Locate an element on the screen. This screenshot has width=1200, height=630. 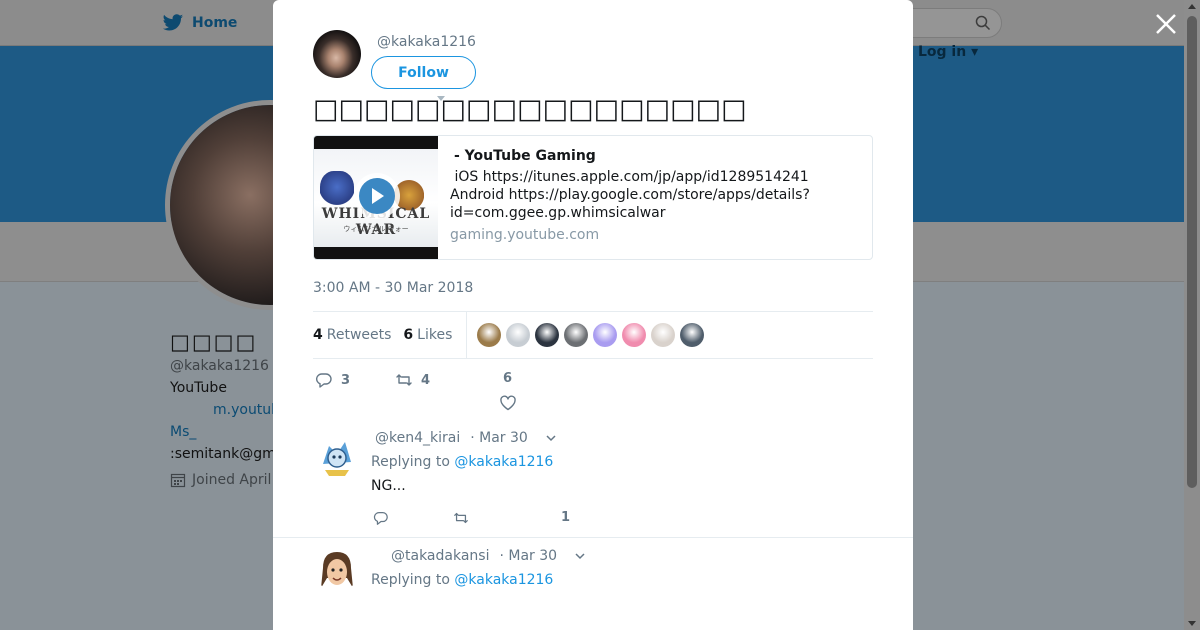
follow-button: Follow is located at coordinates (423, 72).